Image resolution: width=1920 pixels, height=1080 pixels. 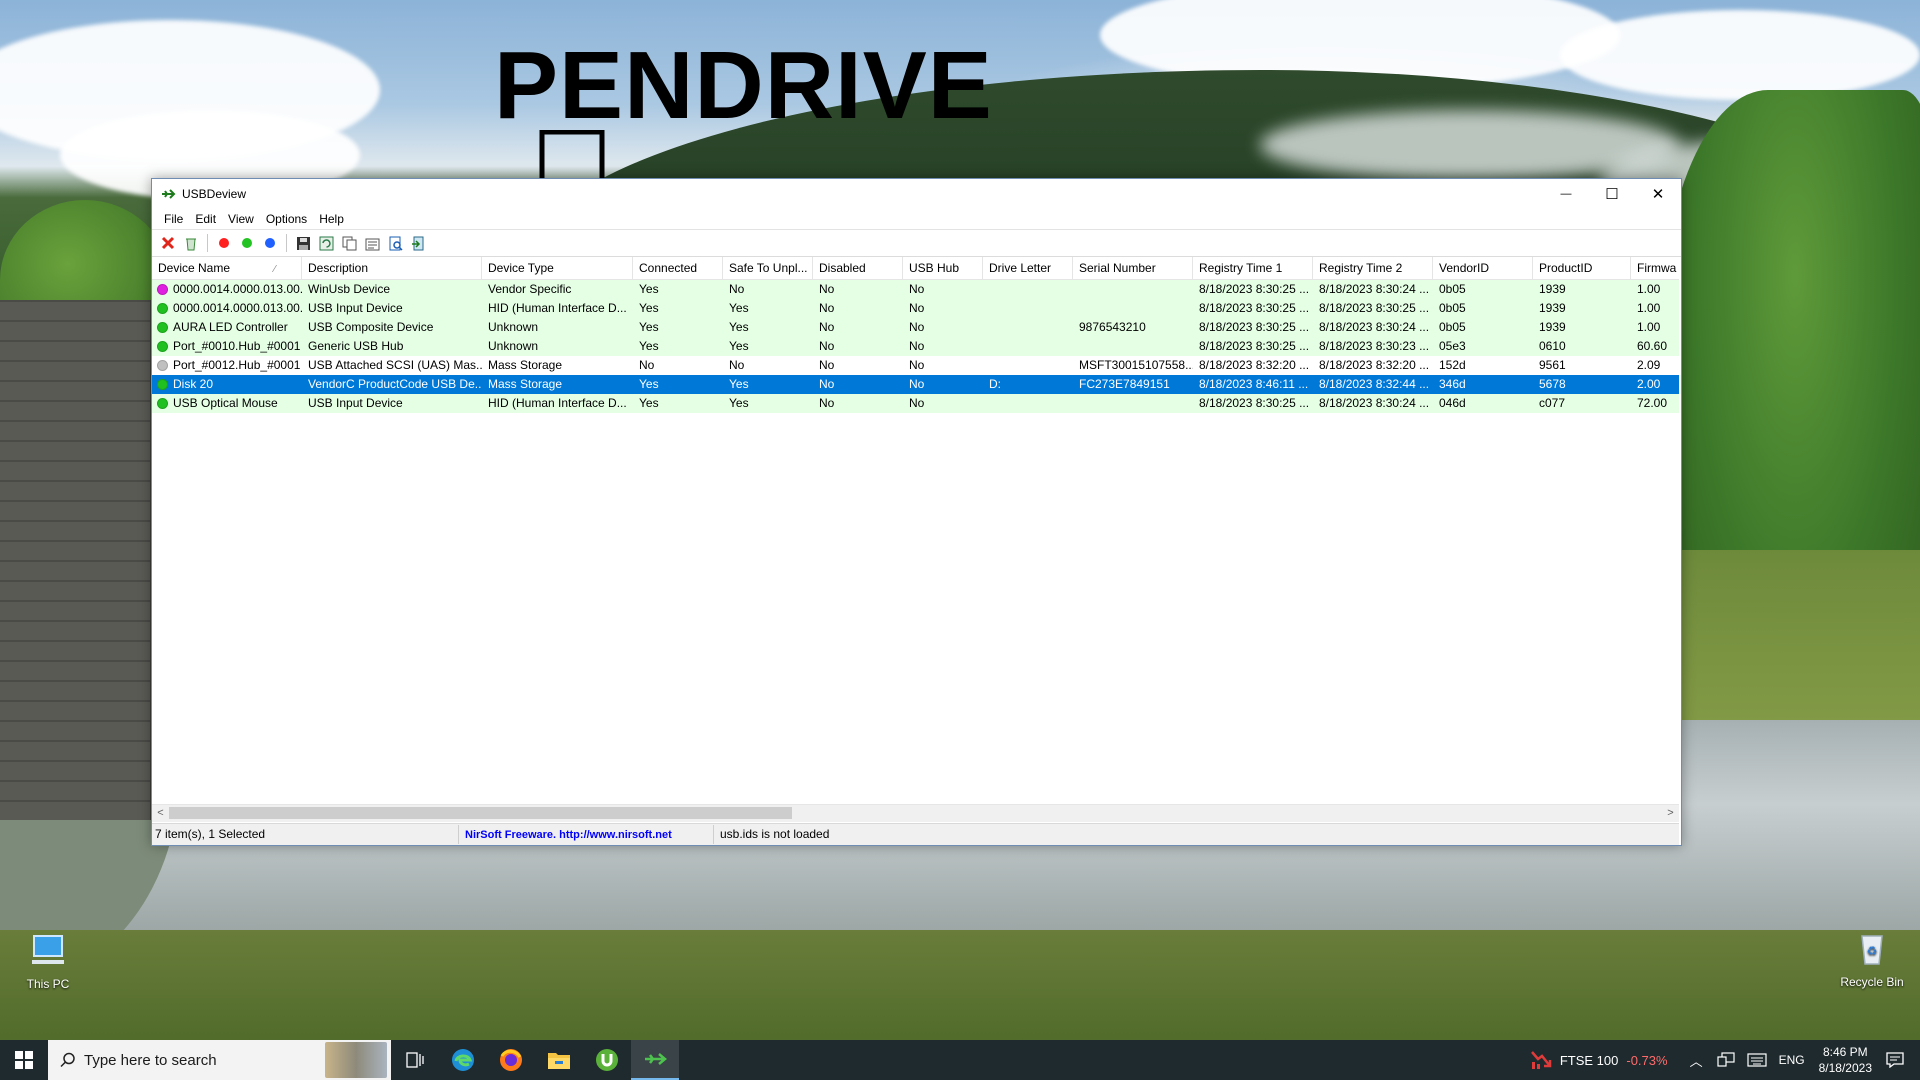 What do you see at coordinates (286, 219) in the screenshot?
I see `menu-options: Options` at bounding box center [286, 219].